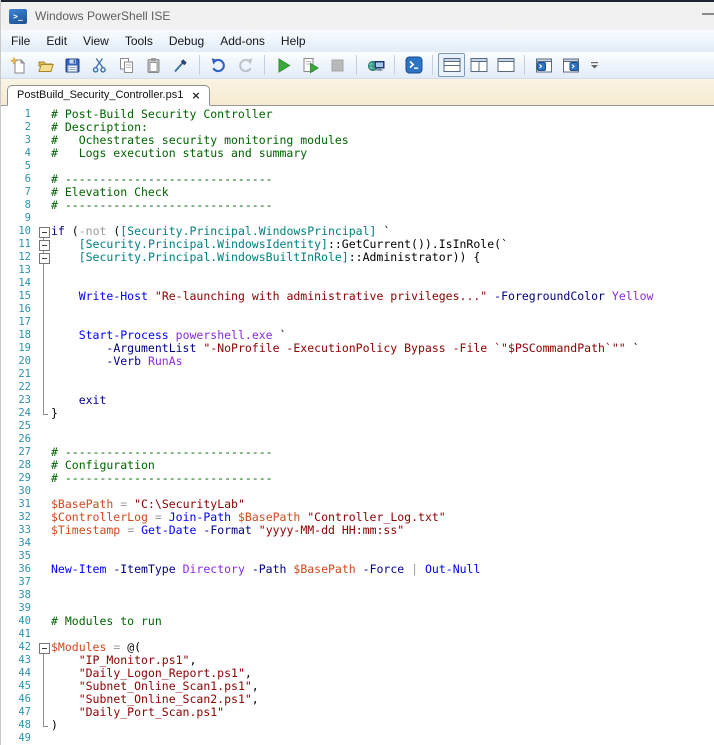 This screenshot has height=745, width=714. Describe the element at coordinates (180, 65) in the screenshot. I see `clear-console-pane-button` at that location.